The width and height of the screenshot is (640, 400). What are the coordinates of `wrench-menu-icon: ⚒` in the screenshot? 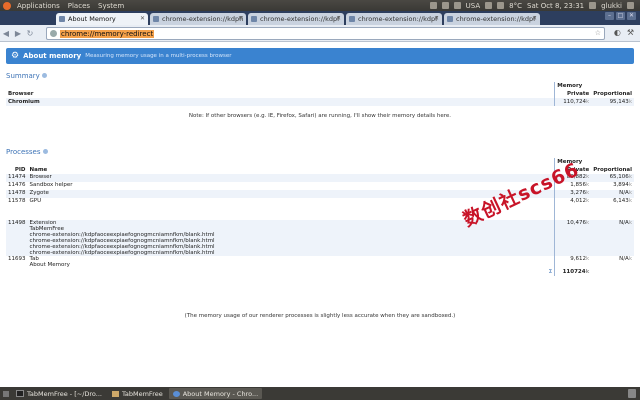 It's located at (630, 32).